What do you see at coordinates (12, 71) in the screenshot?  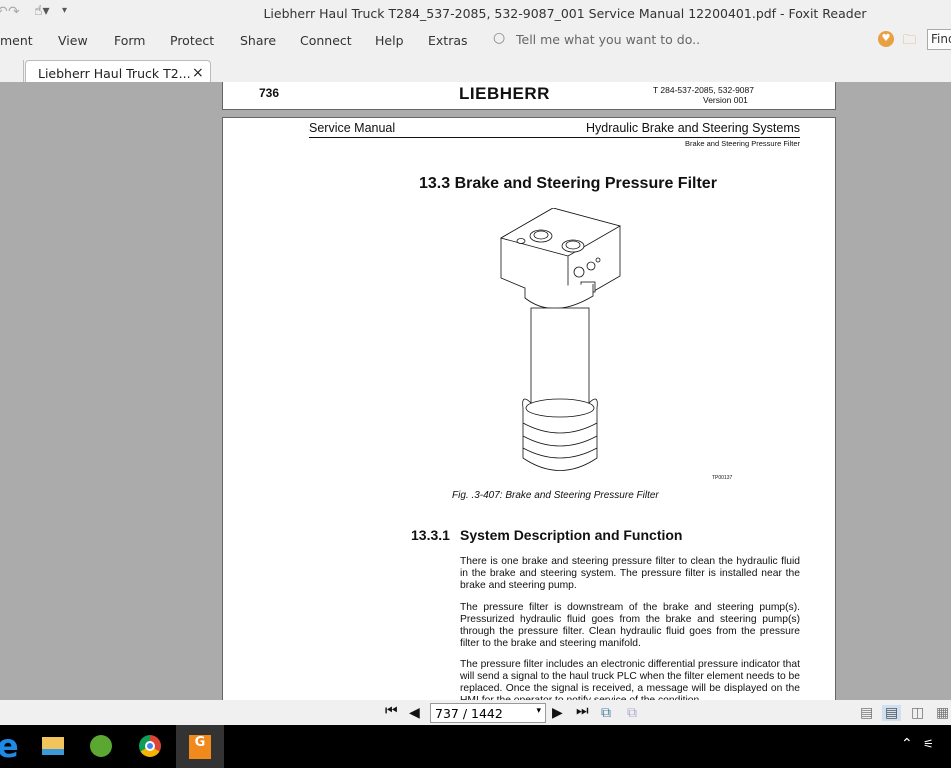 I see `tab-start` at bounding box center [12, 71].